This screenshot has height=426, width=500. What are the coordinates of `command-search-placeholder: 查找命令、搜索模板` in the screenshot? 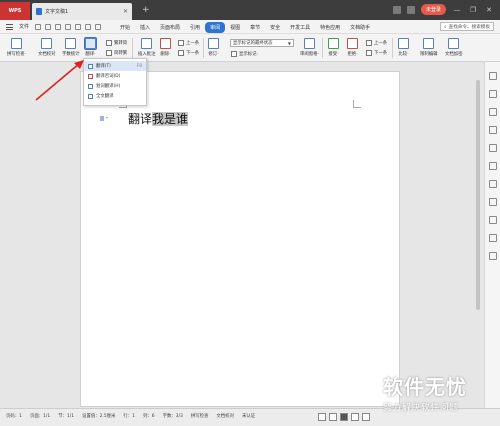 It's located at (469, 27).